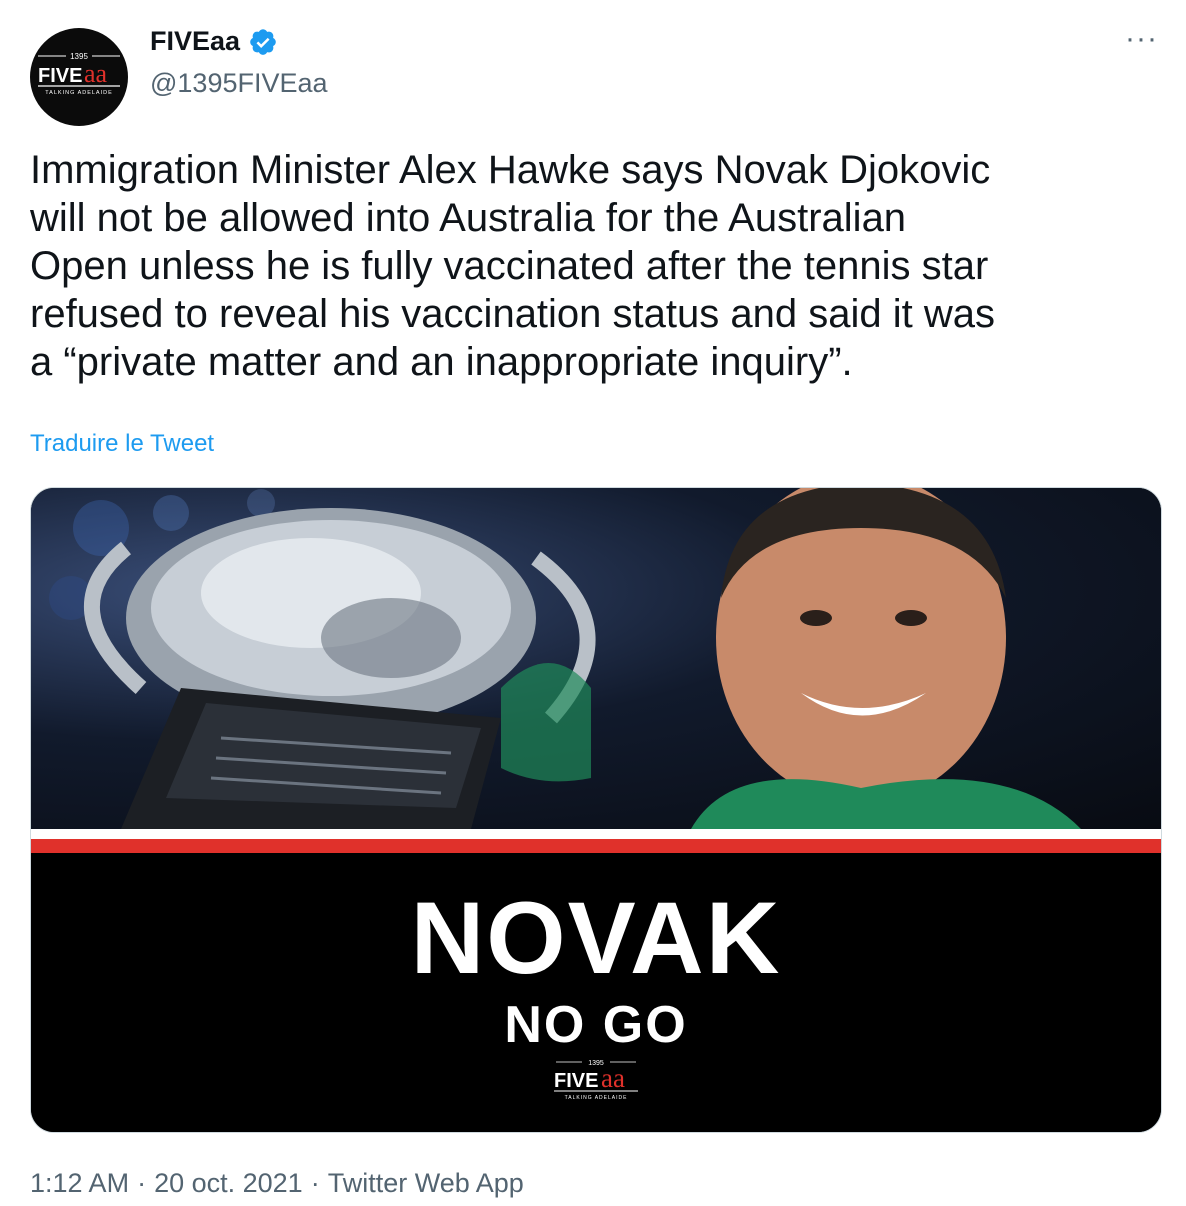  What do you see at coordinates (596, 1098) in the screenshot?
I see `banner-logo-tagline: TALKING ADELAIDE` at bounding box center [596, 1098].